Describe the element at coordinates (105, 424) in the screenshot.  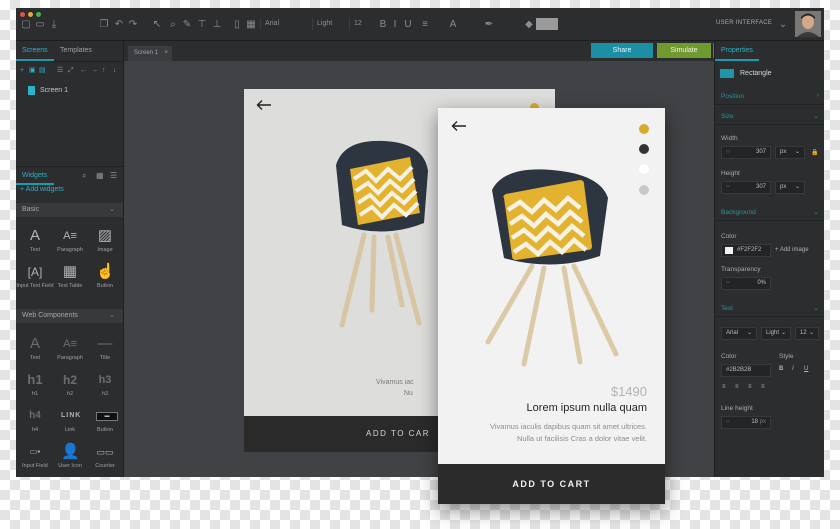
I see `web-widget-button: ▬ Button` at that location.